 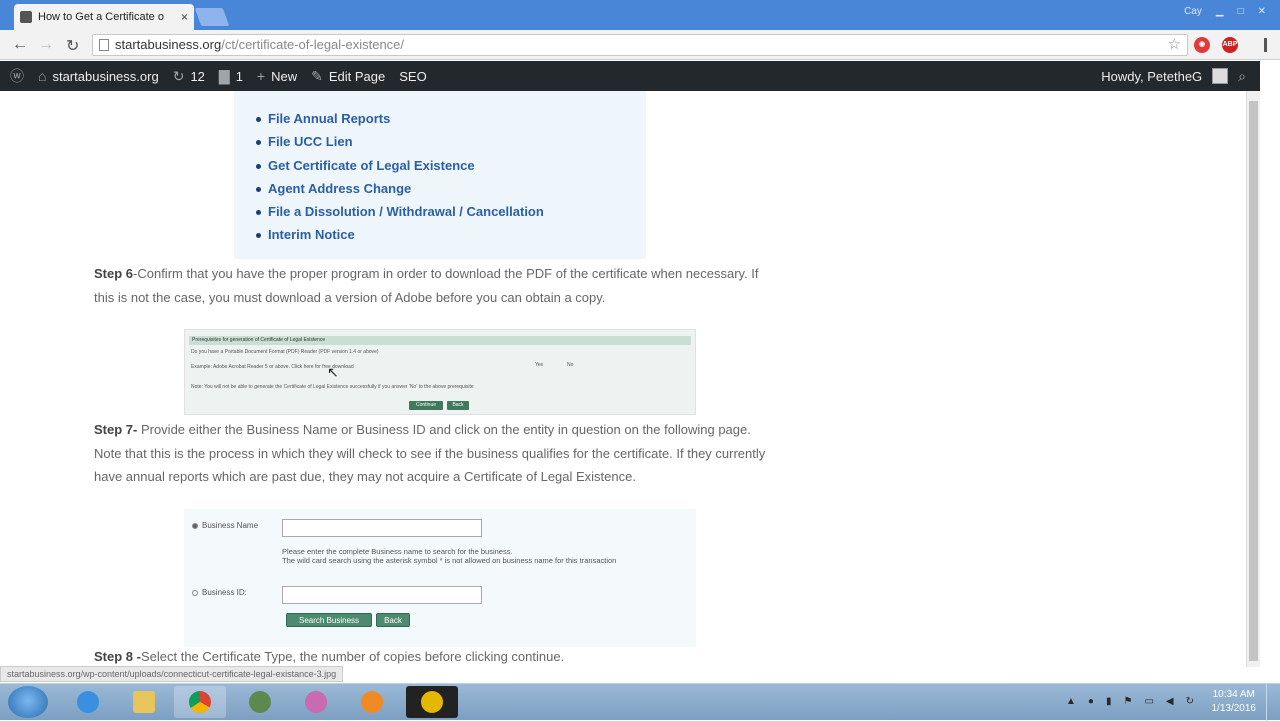 I want to click on taskbar-recorder, so click(x=432, y=702).